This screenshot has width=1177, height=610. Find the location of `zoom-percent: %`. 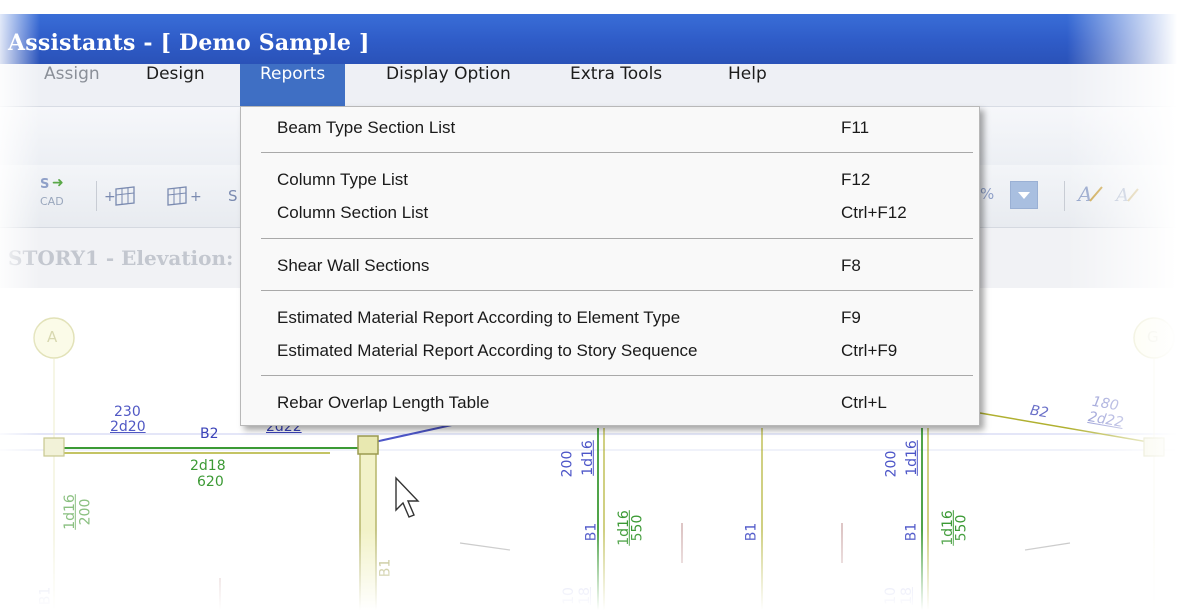

zoom-percent: % is located at coordinates (987, 194).